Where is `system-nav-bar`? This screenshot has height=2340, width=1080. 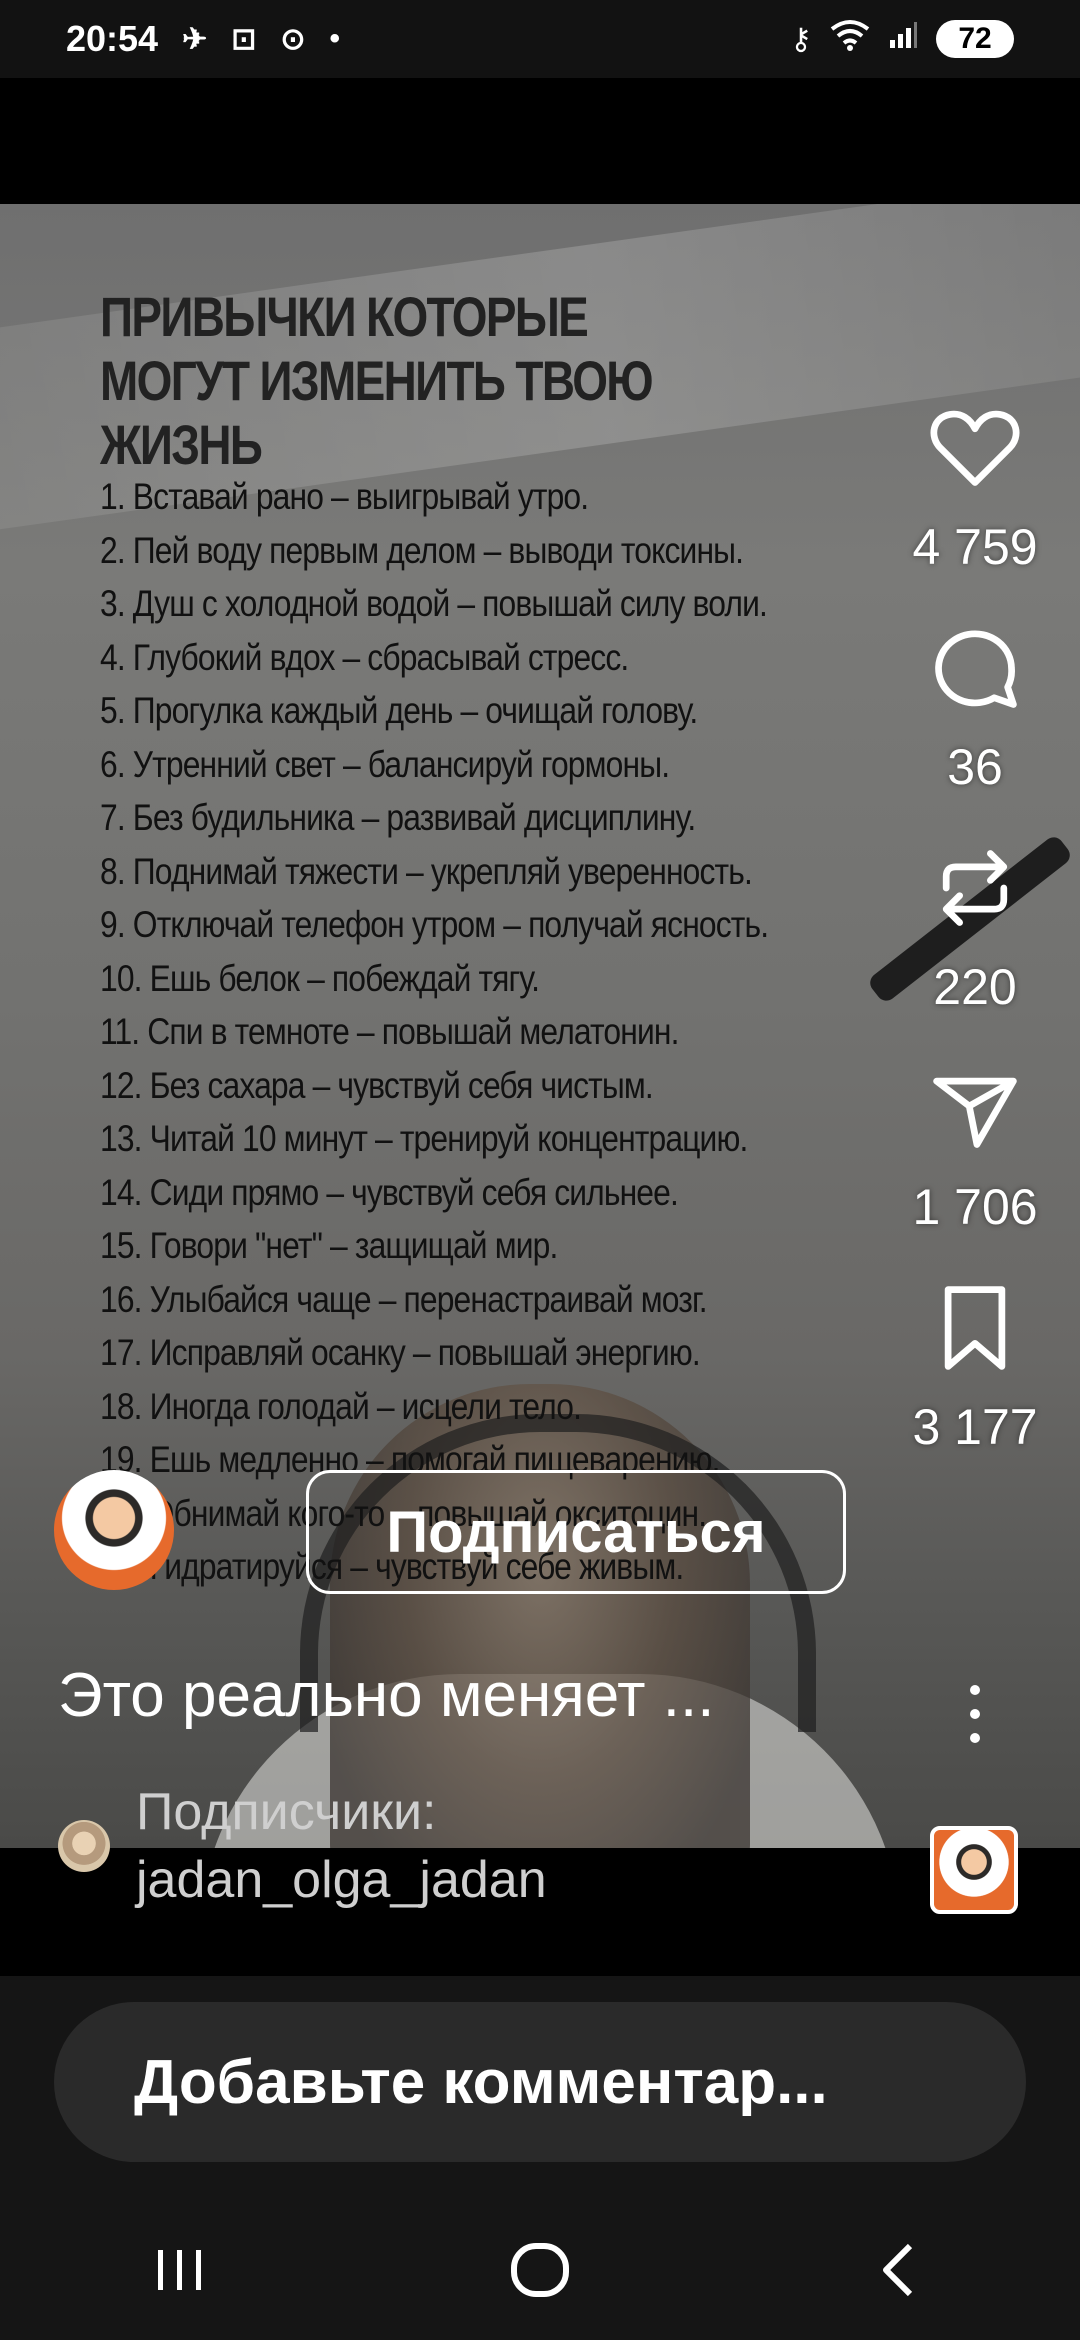 system-nav-bar is located at coordinates (540, 2270).